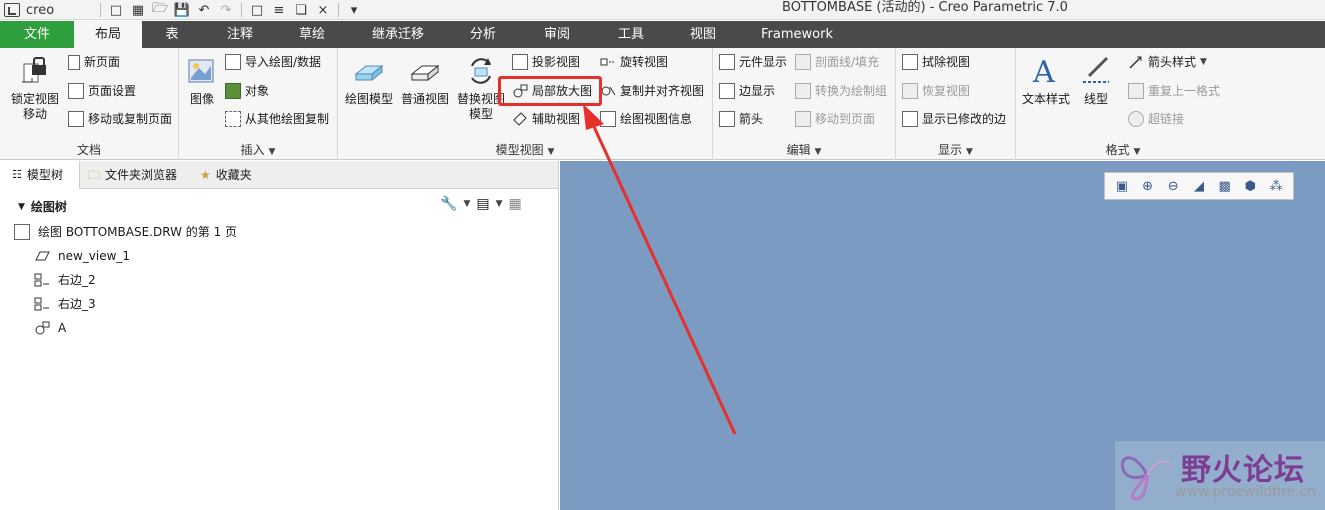 Image resolution: width=1325 pixels, height=510 pixels. What do you see at coordinates (936, 91) in the screenshot?
I see `resume-view-button: 恢复视图` at bounding box center [936, 91].